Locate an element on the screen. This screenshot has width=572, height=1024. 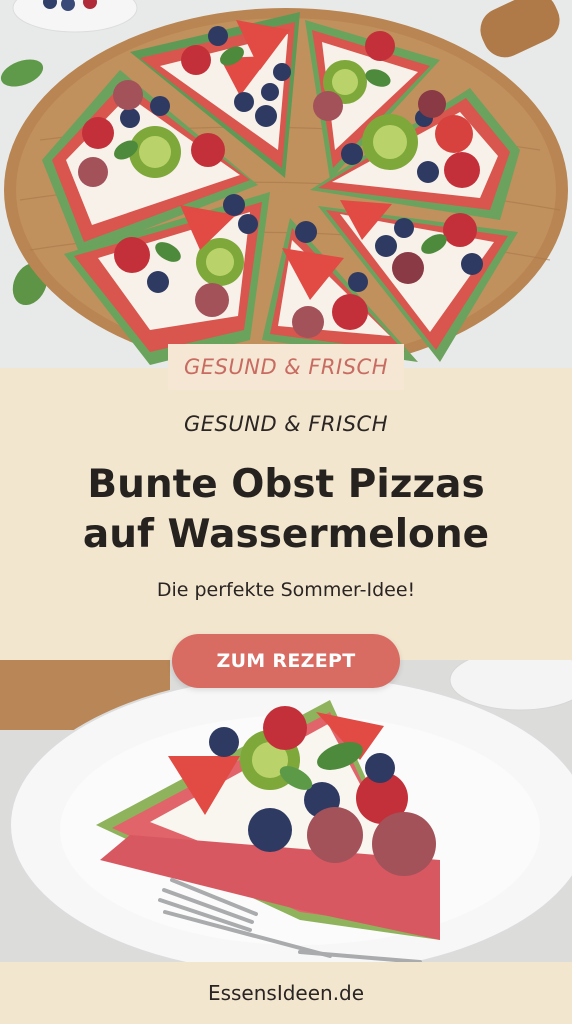
page-title: Bunte Obst Pizzas auf Wassermelone is located at coordinates (286, 510).